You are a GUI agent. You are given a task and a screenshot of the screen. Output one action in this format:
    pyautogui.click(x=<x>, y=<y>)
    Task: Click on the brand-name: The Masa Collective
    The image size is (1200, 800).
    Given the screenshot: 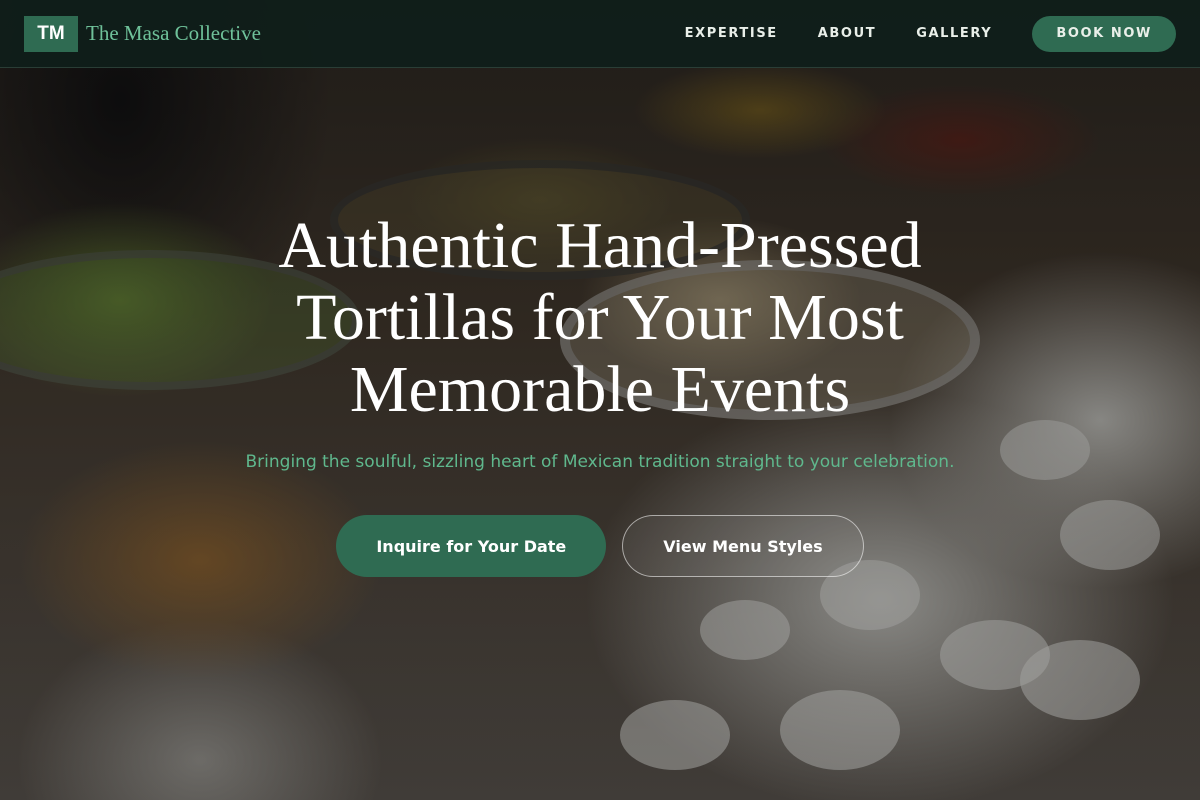 What is the action you would take?
    pyautogui.click(x=173, y=33)
    